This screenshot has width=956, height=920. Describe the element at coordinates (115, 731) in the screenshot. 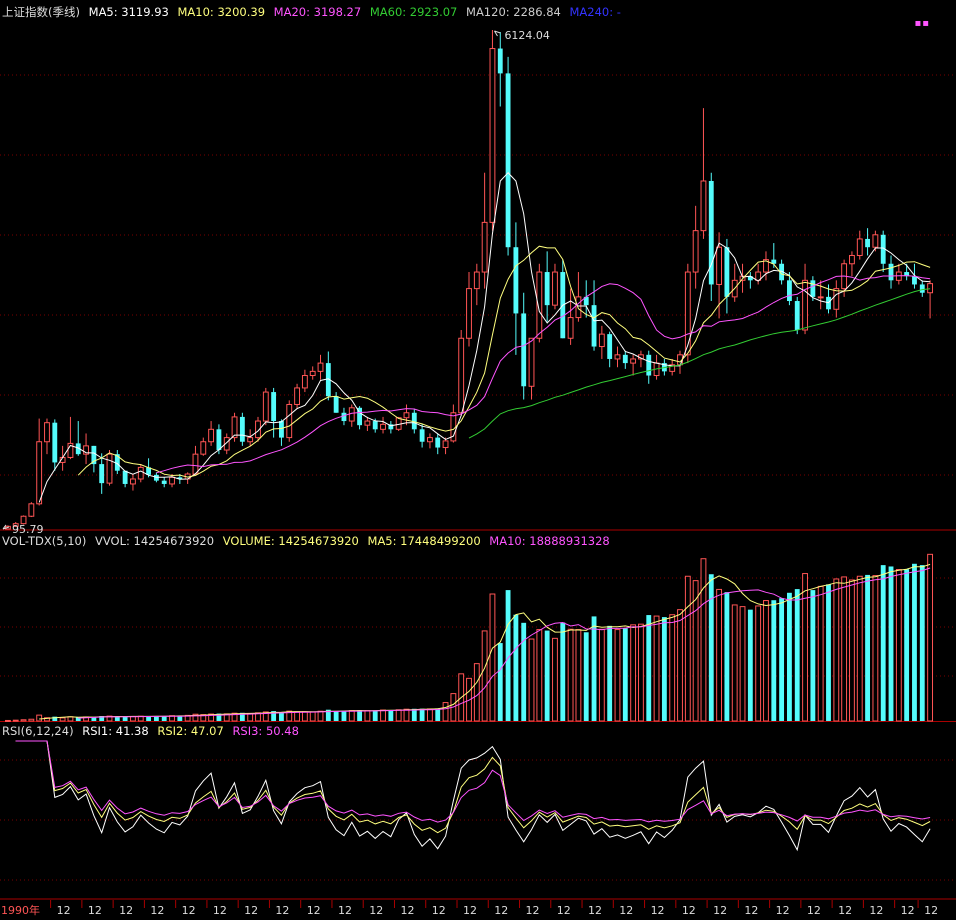

I see `rsi1-value: RSI1: 41.38` at that location.